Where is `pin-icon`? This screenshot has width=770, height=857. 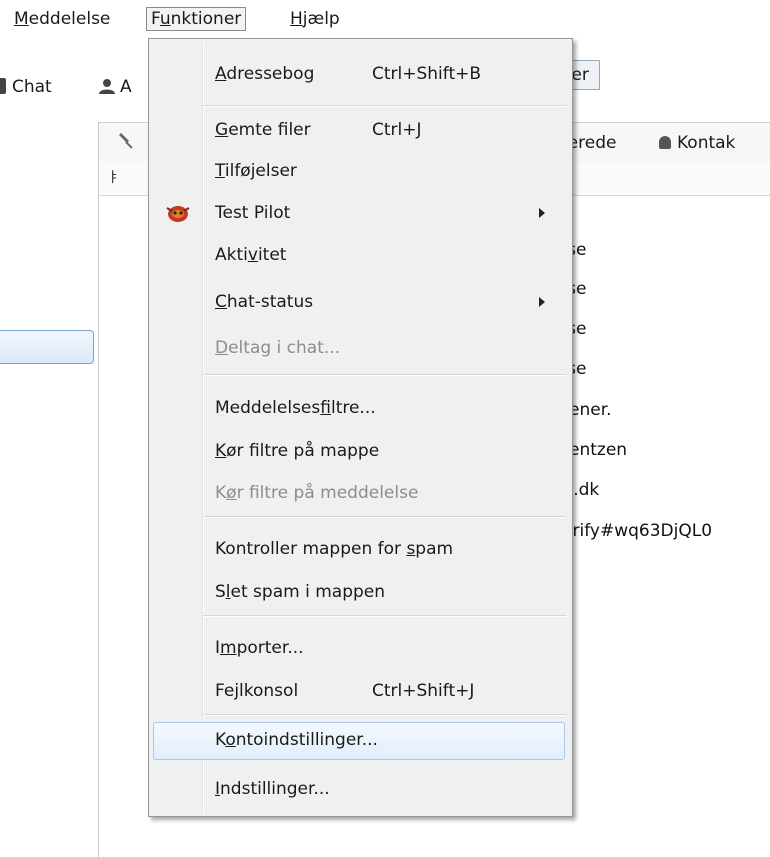
pin-icon is located at coordinates (126, 140).